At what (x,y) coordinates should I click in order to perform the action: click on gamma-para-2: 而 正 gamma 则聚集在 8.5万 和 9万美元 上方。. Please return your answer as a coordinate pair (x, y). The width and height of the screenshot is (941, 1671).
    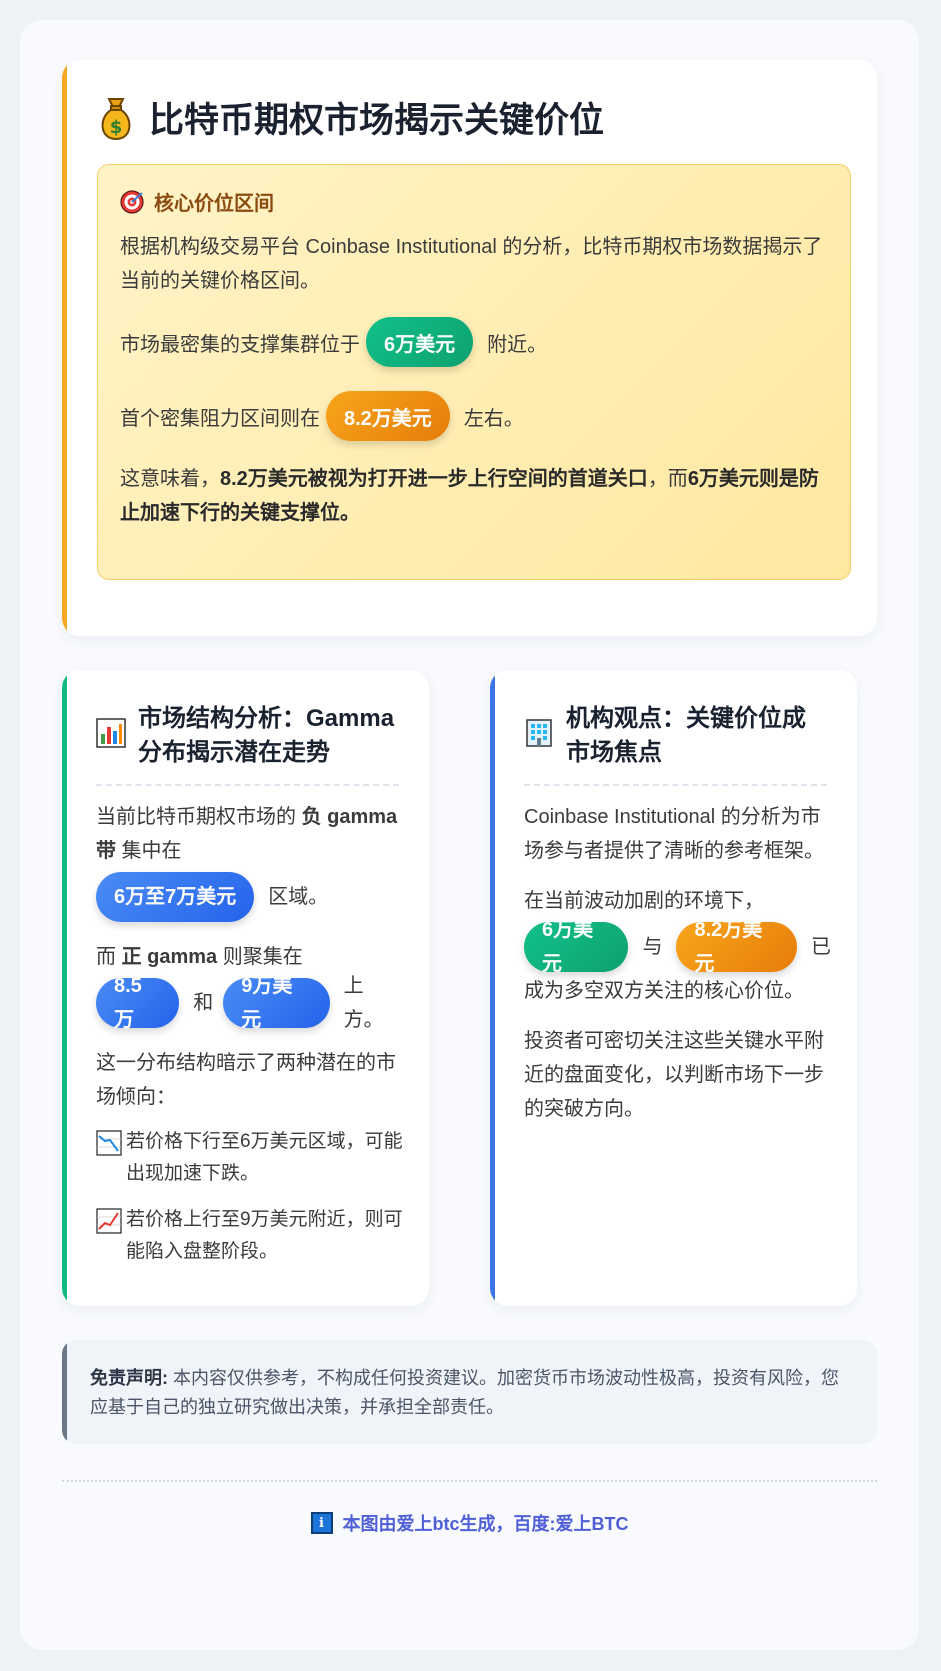
    Looking at the image, I should click on (249, 985).